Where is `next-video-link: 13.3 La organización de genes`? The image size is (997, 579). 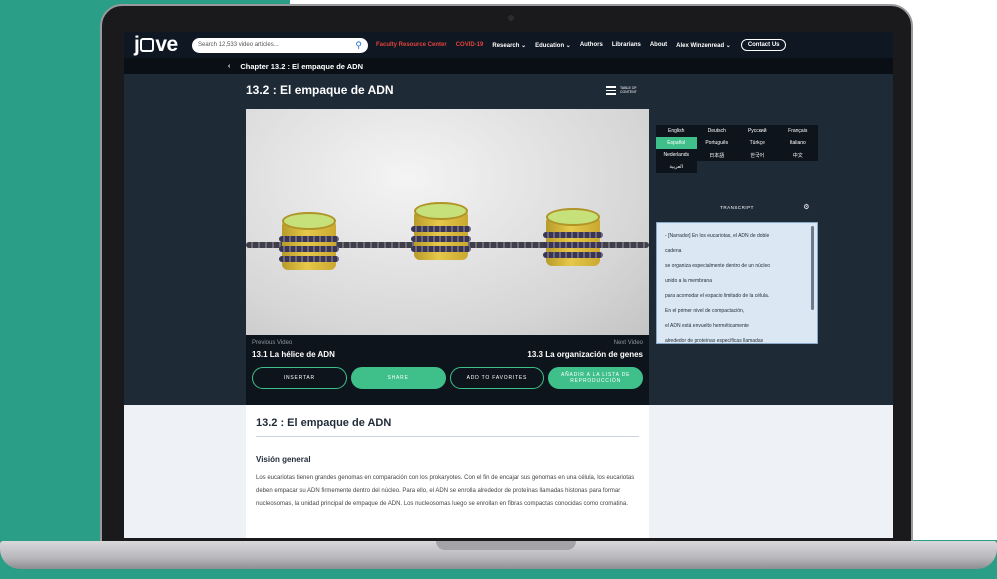
next-video-link: 13.3 La organización de genes is located at coordinates (585, 354).